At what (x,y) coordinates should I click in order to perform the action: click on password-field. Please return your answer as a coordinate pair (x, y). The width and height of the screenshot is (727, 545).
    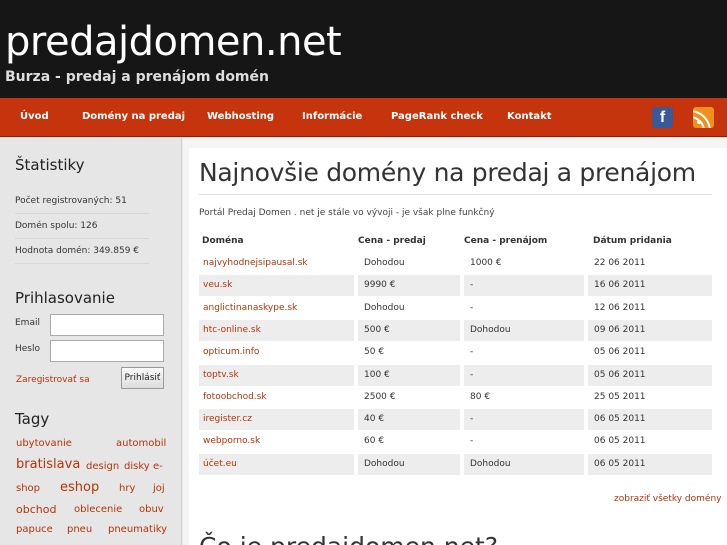
    Looking at the image, I should click on (107, 351).